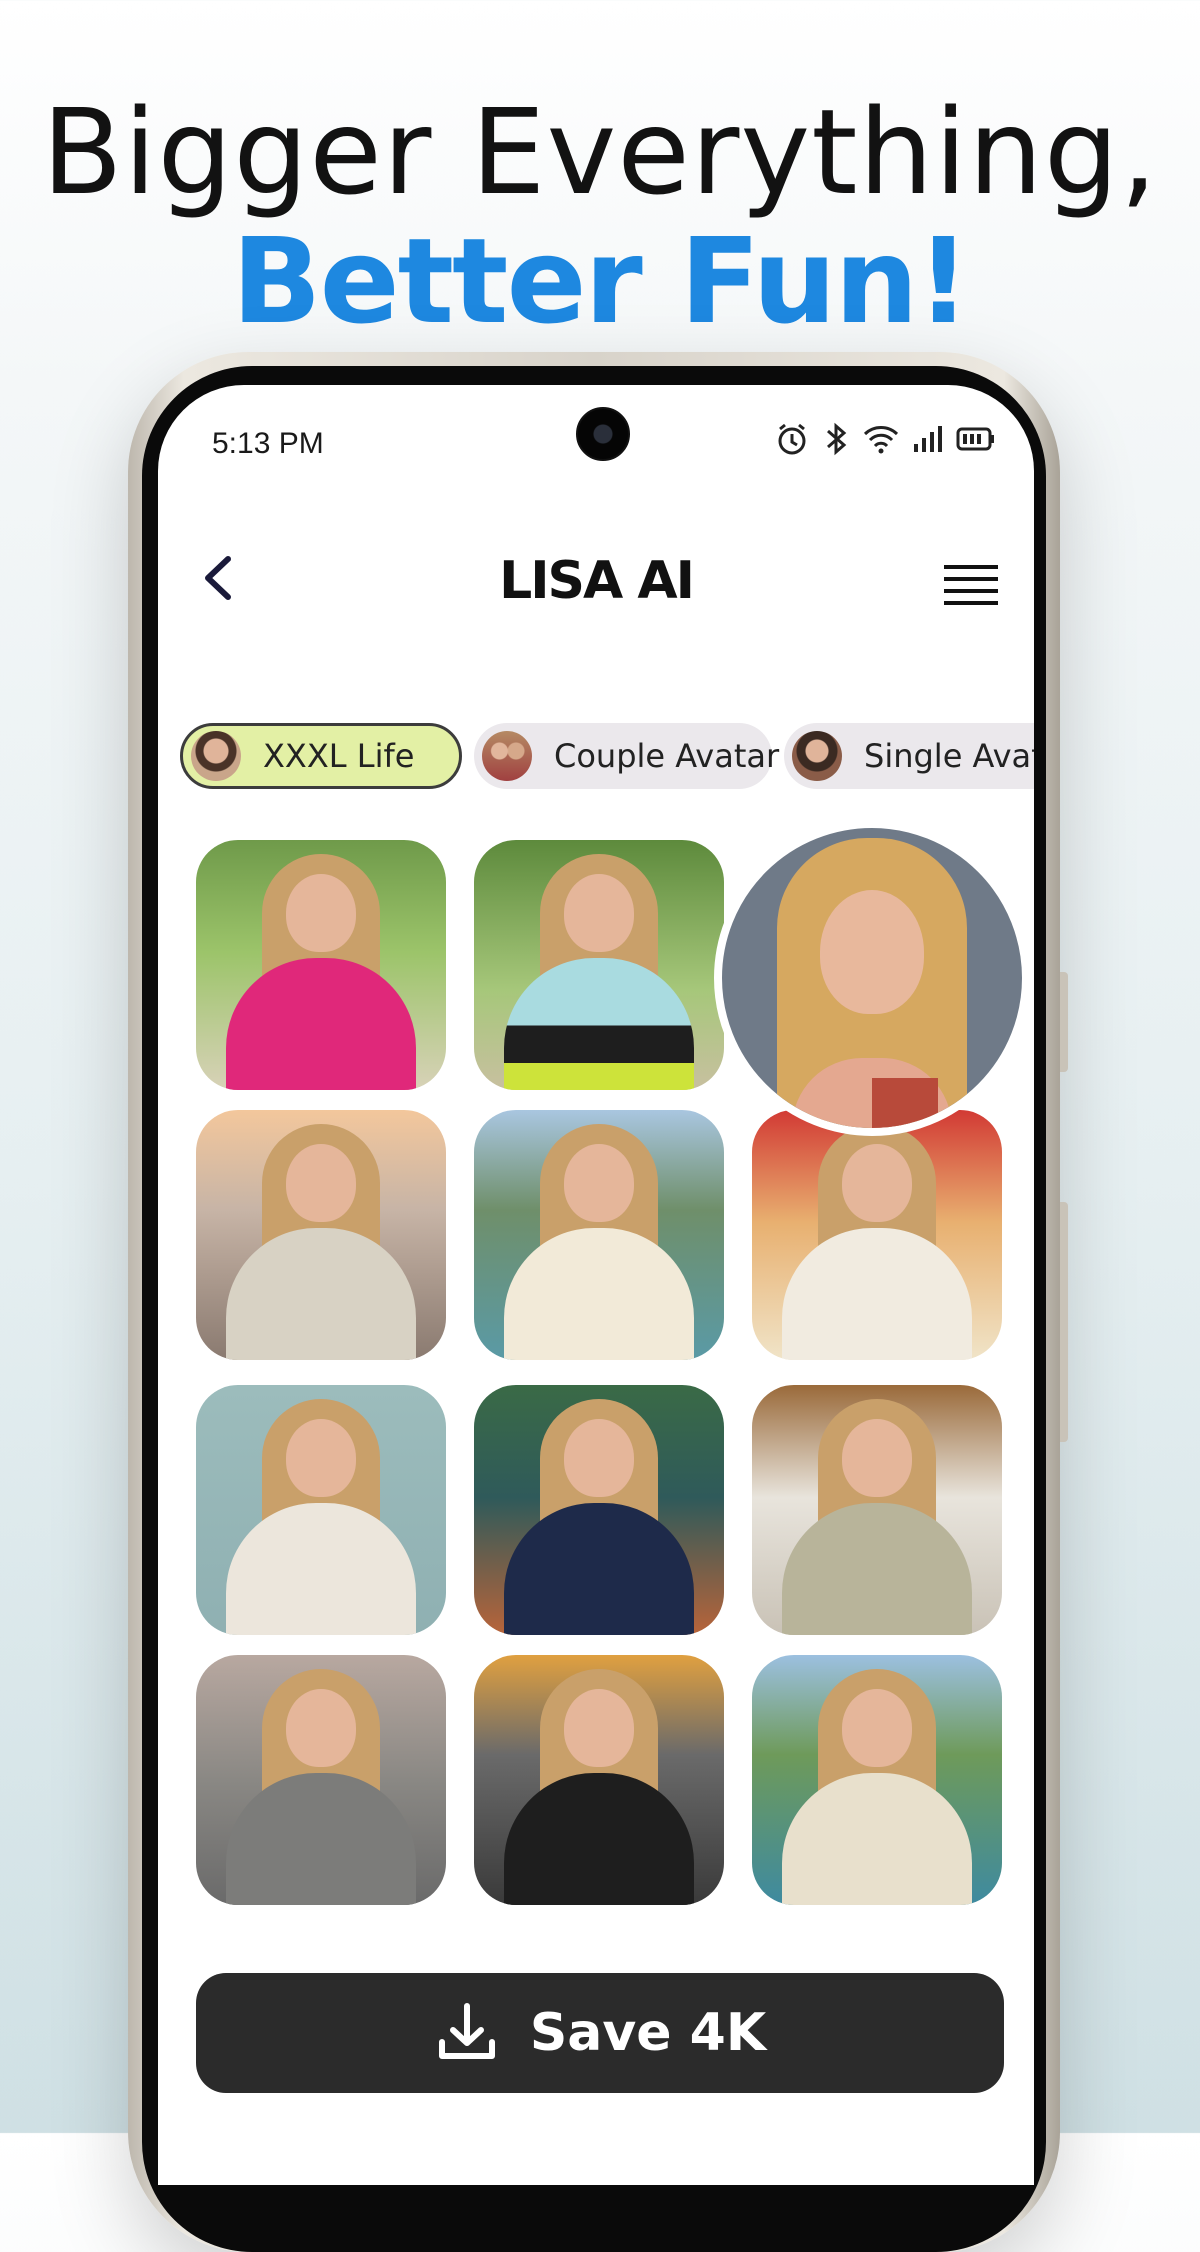  Describe the element at coordinates (971, 585) in the screenshot. I see `menu-icon` at that location.